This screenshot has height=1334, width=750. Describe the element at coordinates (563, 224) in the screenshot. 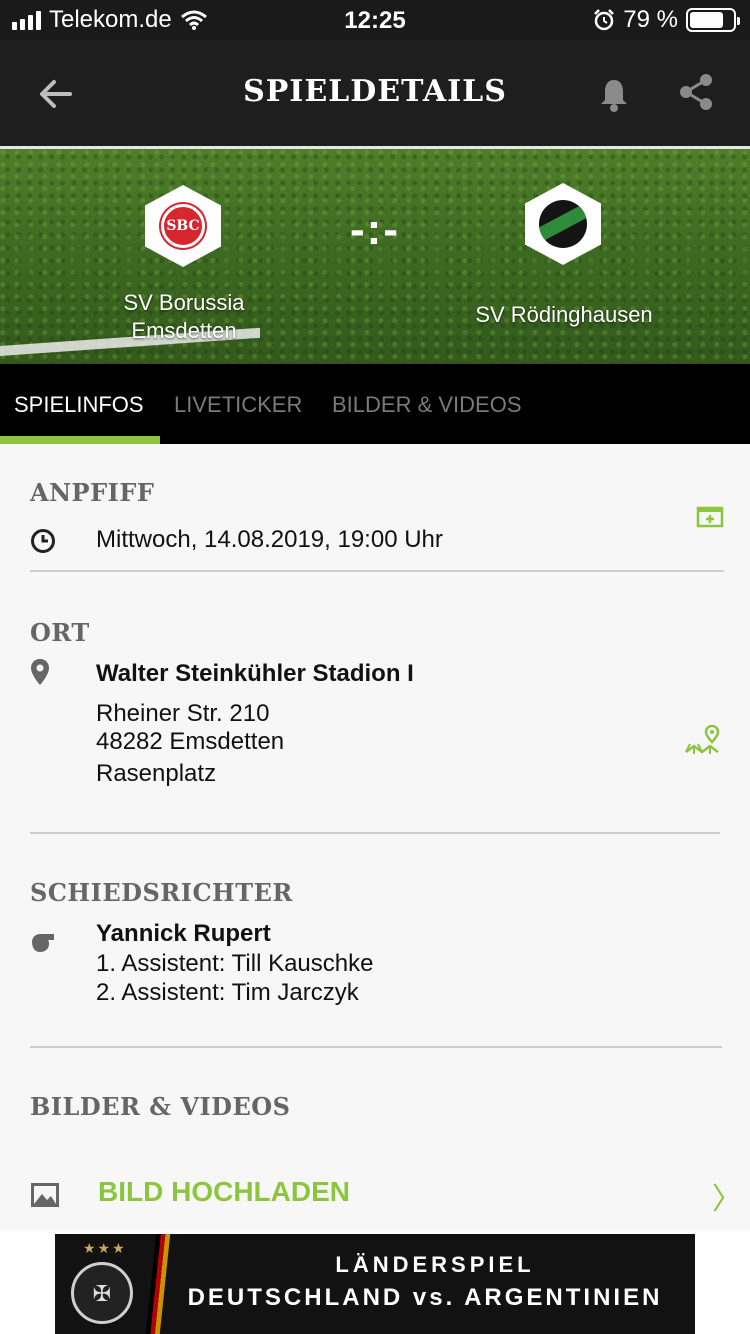

I see `away-team-crest` at that location.